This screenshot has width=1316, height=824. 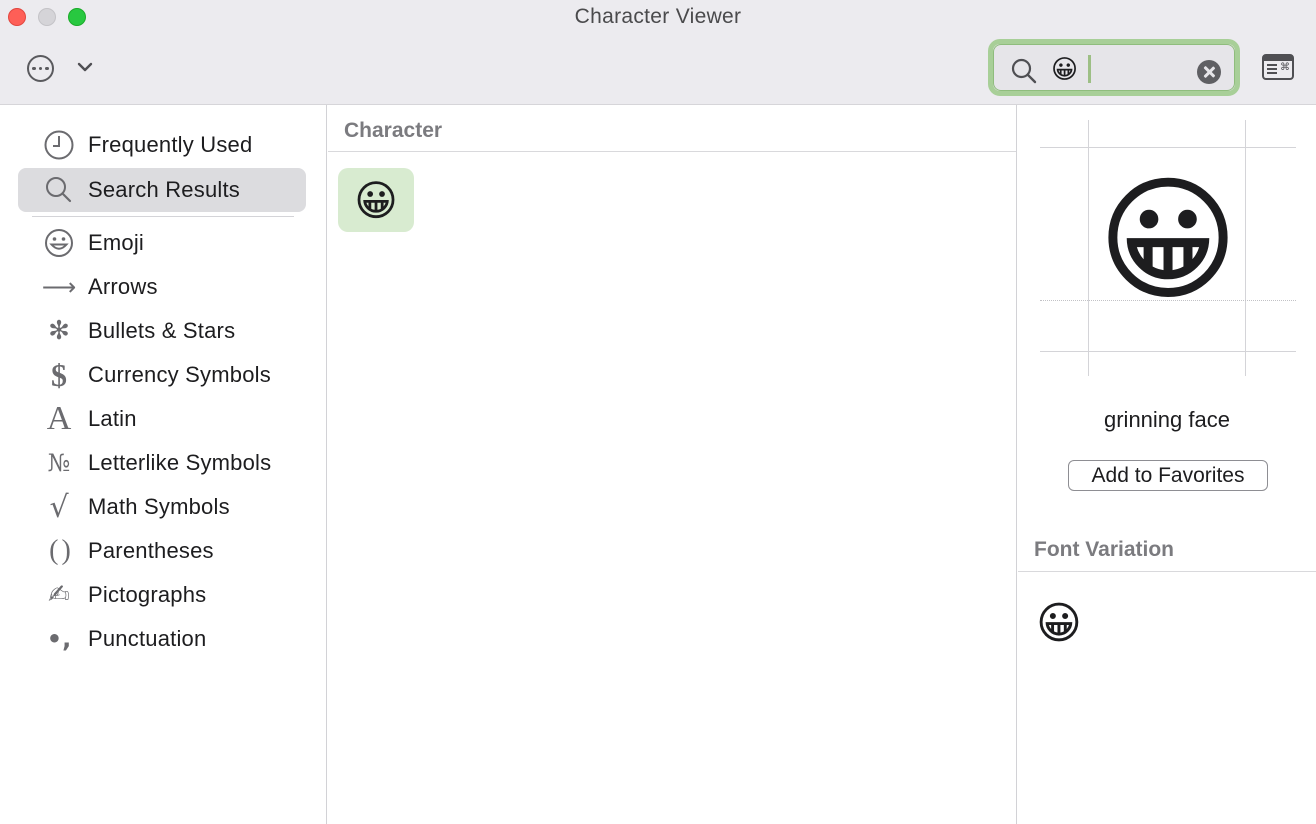 What do you see at coordinates (162, 287) in the screenshot?
I see `sidebar-item-arrows: ⟶ Arrows` at bounding box center [162, 287].